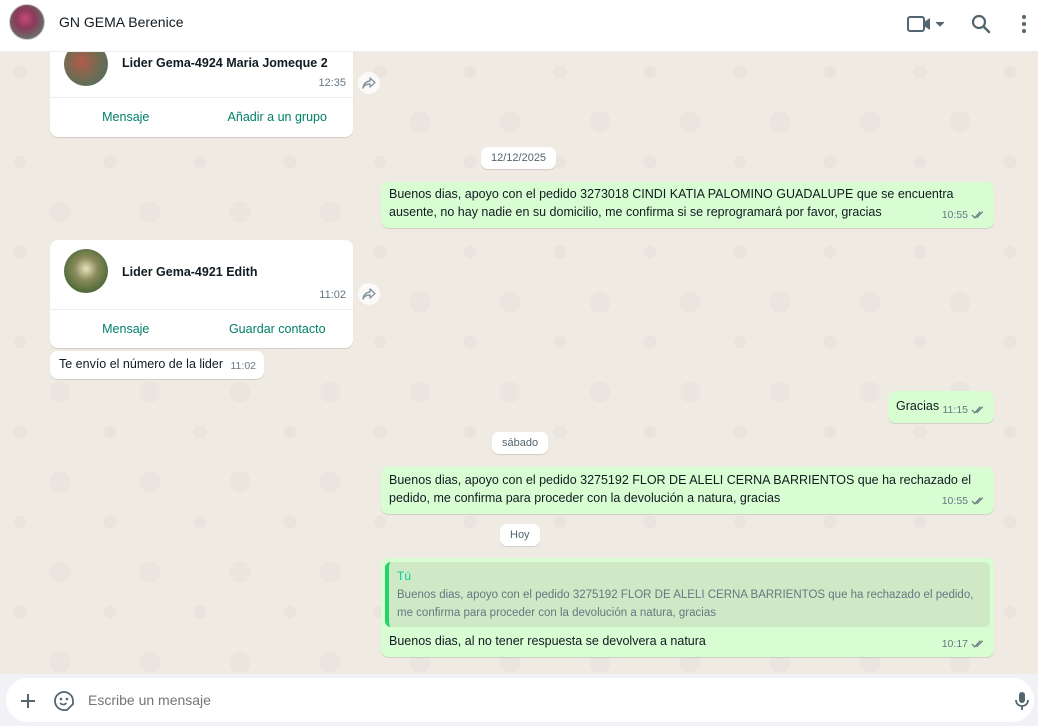 Image resolution: width=1038 pixels, height=726 pixels. I want to click on card-time: 12:35, so click(332, 83).